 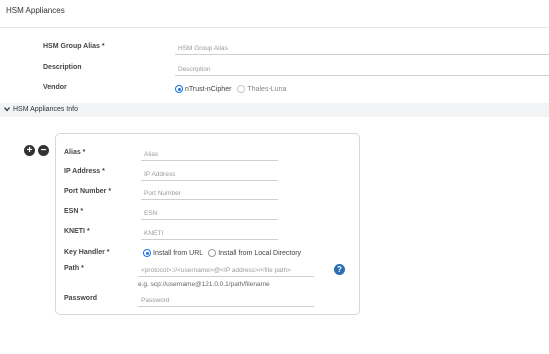 What do you see at coordinates (77, 231) in the screenshot?
I see `kneti-label: KNETI *` at bounding box center [77, 231].